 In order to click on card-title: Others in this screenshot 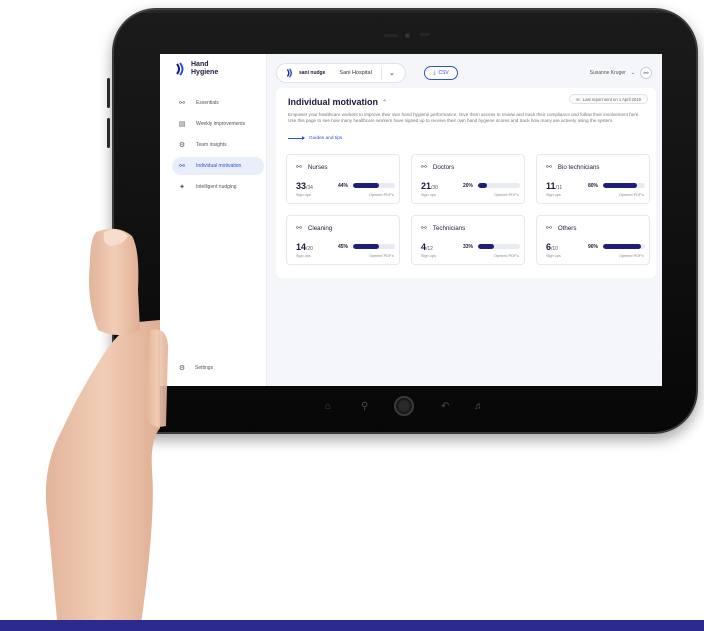, I will do `click(567, 228)`.